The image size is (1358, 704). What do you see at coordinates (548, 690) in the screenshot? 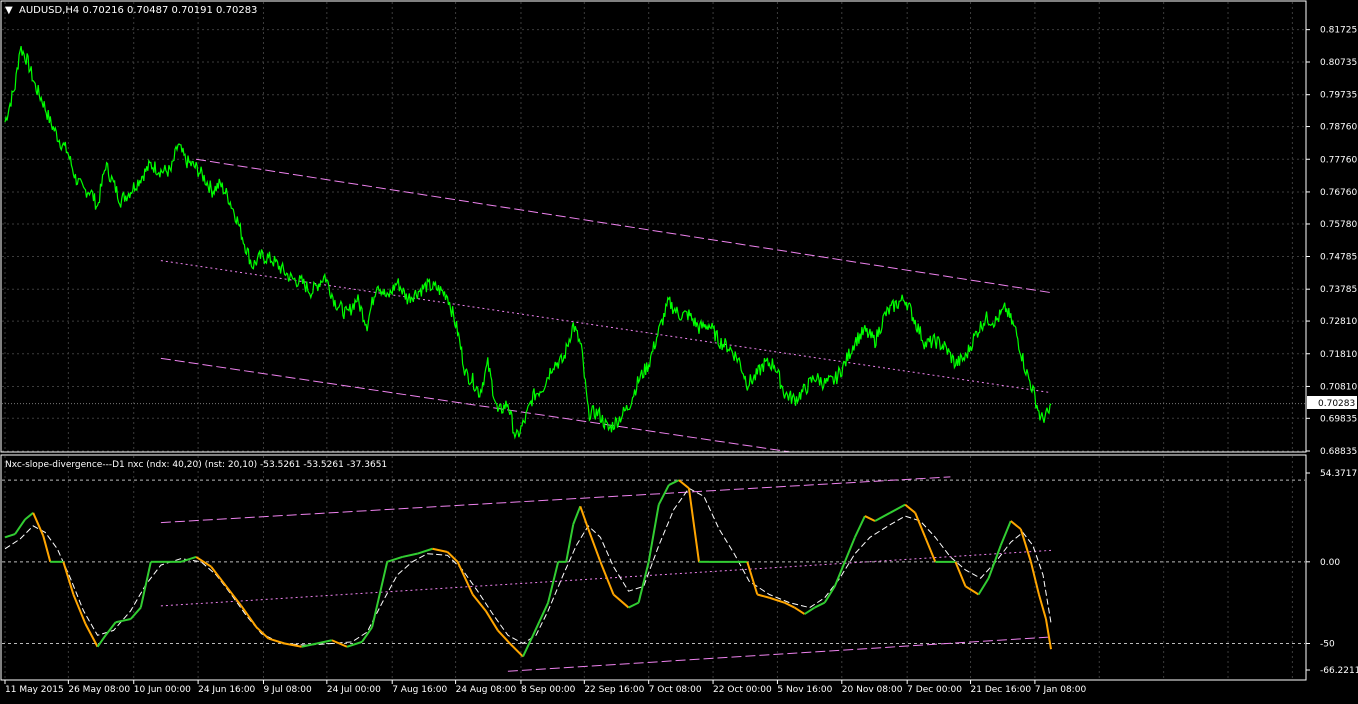
I see `x-tick-label: 8 Sep 00:00` at bounding box center [548, 690].